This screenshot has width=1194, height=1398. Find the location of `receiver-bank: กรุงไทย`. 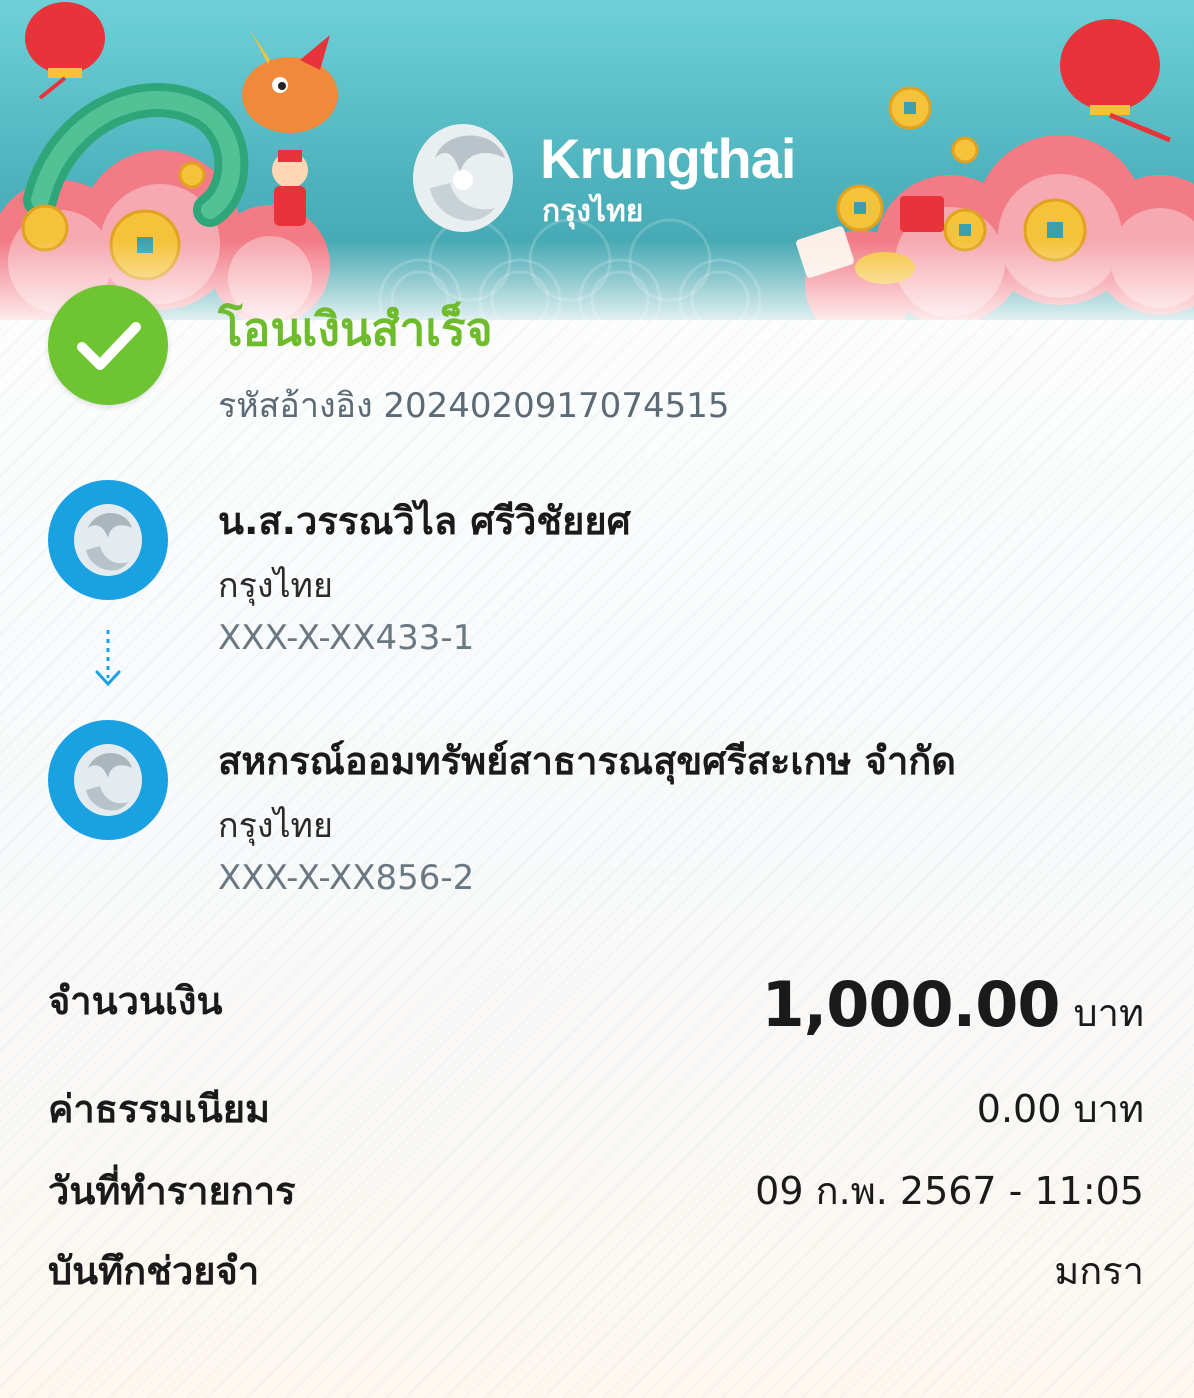

receiver-bank: กรุงไทย is located at coordinates (275, 826).